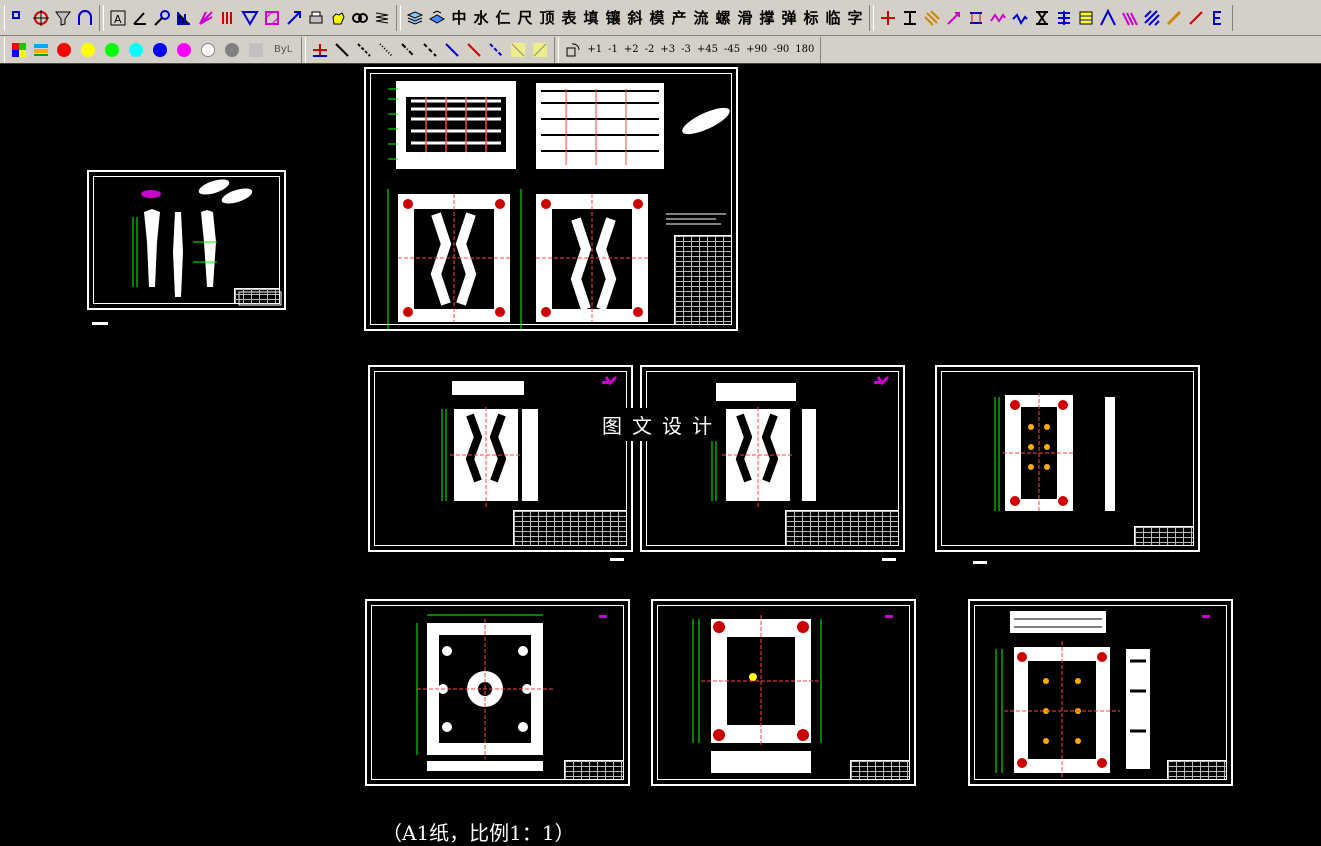 This screenshot has height=846, width=1321. What do you see at coordinates (613, 49) in the screenshot?
I see `rotate-minus1-button: -1` at bounding box center [613, 49].